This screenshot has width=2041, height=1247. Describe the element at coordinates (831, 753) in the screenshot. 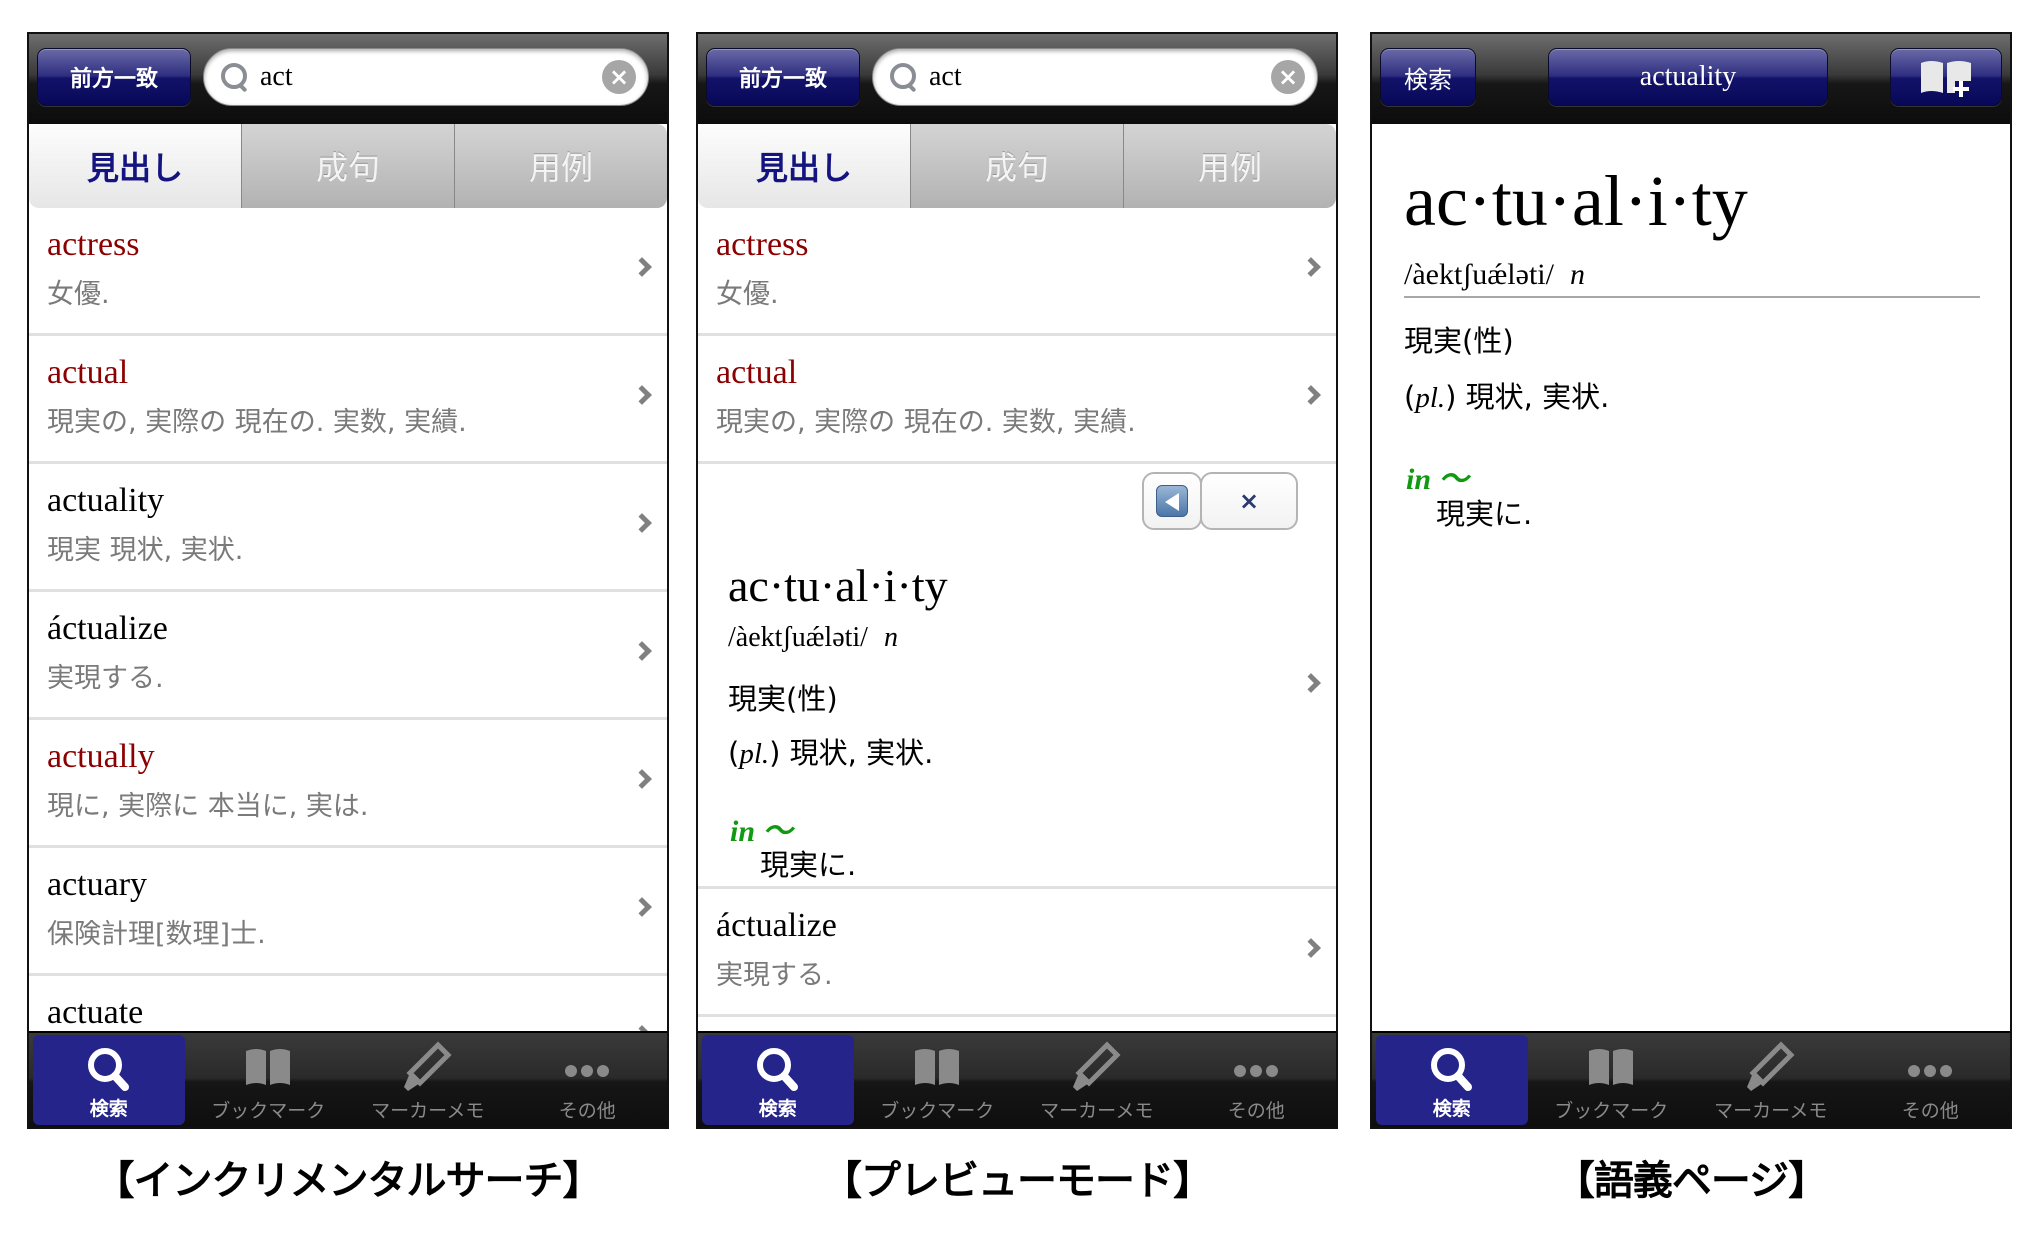

I see `sense-2: (pl.) 現状, 実状.` at that location.